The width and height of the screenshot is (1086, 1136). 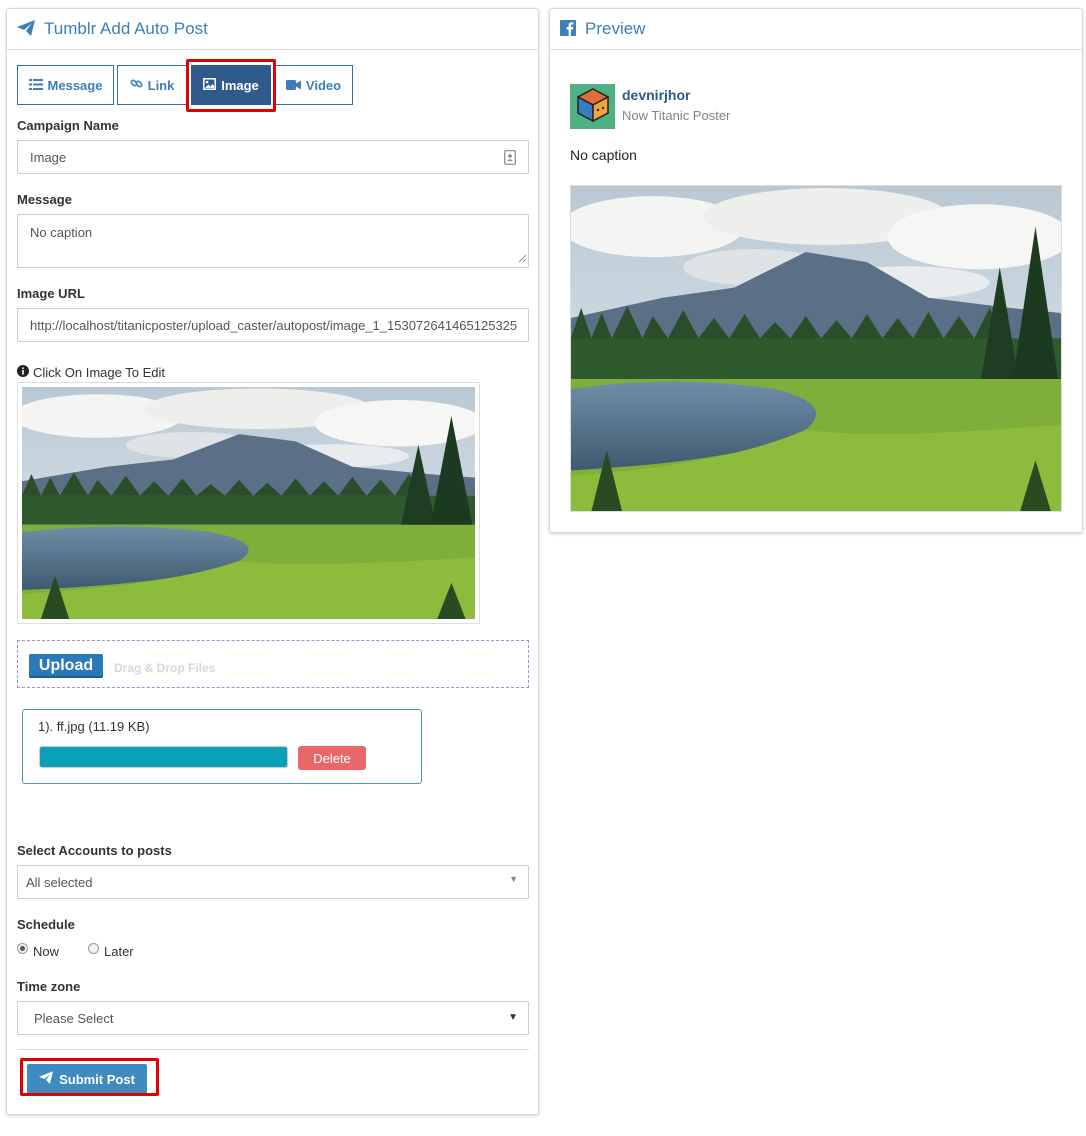 What do you see at coordinates (656, 95) in the screenshot?
I see `preview-username: devnirjhor` at bounding box center [656, 95].